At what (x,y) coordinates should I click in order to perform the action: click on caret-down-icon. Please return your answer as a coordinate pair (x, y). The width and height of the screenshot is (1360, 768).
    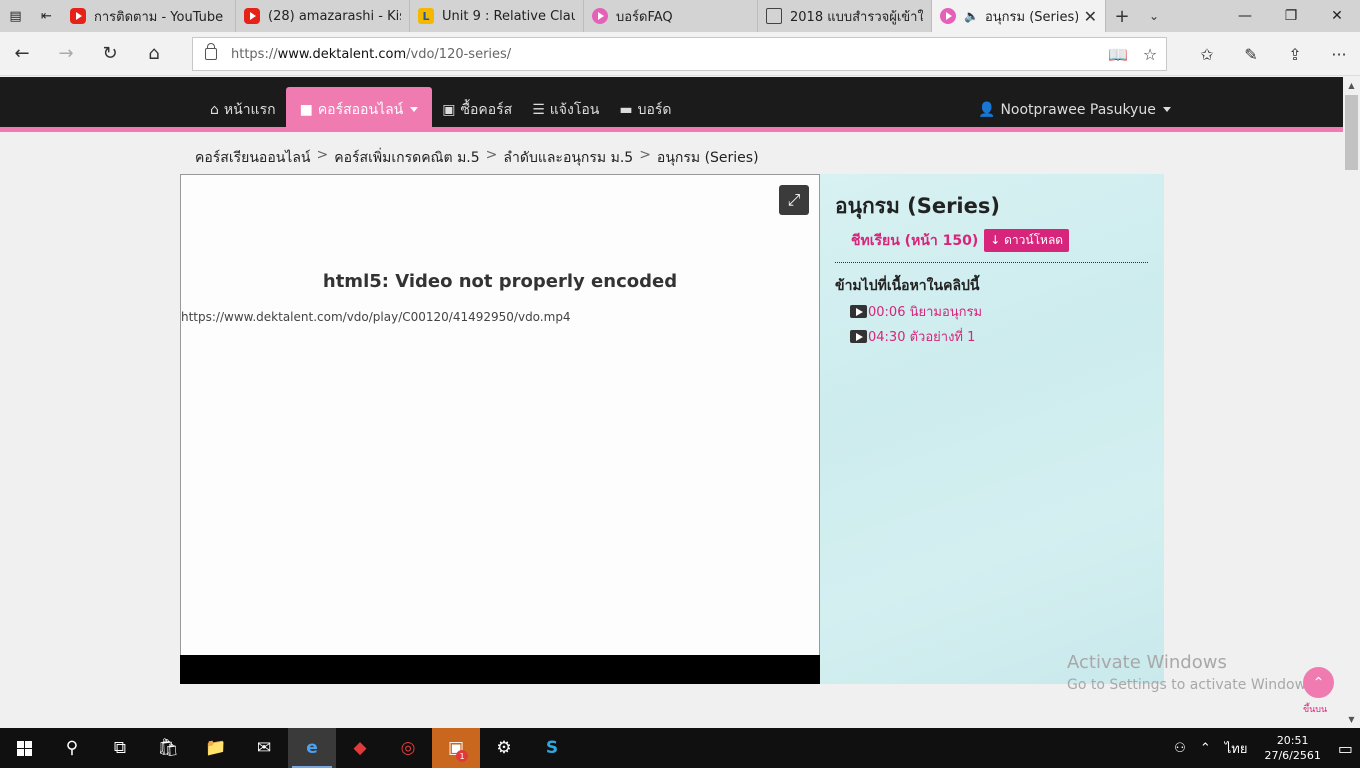
    Looking at the image, I should click on (414, 109).